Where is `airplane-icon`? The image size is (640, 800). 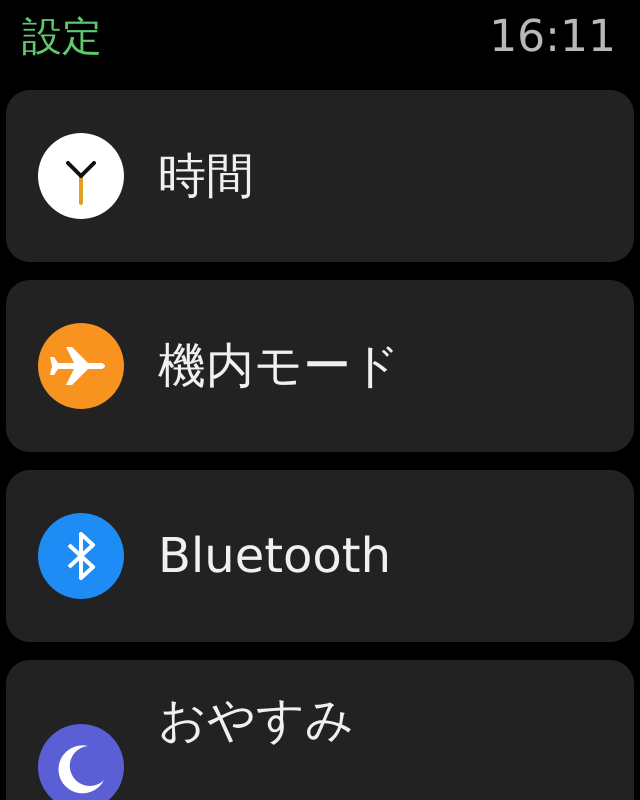 airplane-icon is located at coordinates (81, 366).